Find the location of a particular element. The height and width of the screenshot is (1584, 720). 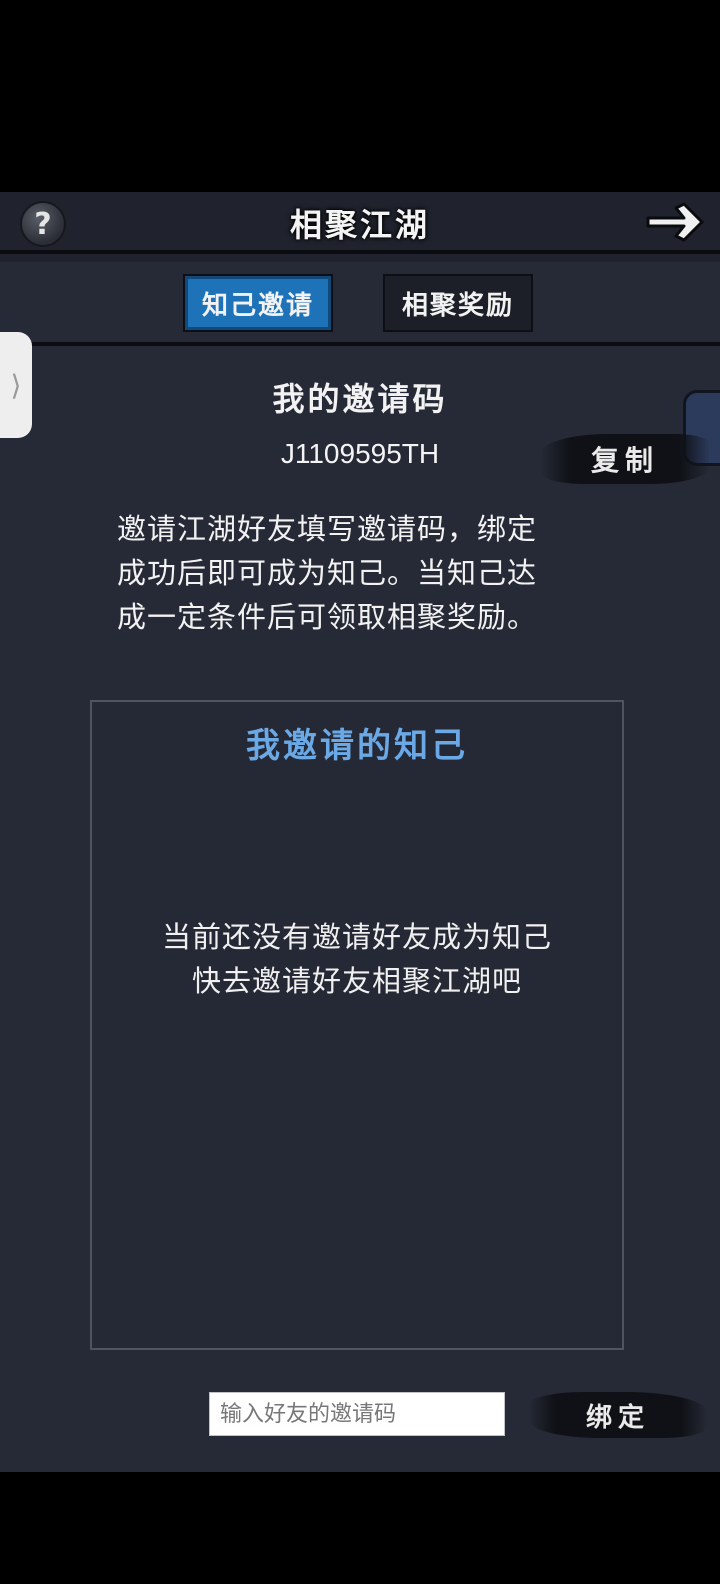

copy-button: 复制 is located at coordinates (625, 459).